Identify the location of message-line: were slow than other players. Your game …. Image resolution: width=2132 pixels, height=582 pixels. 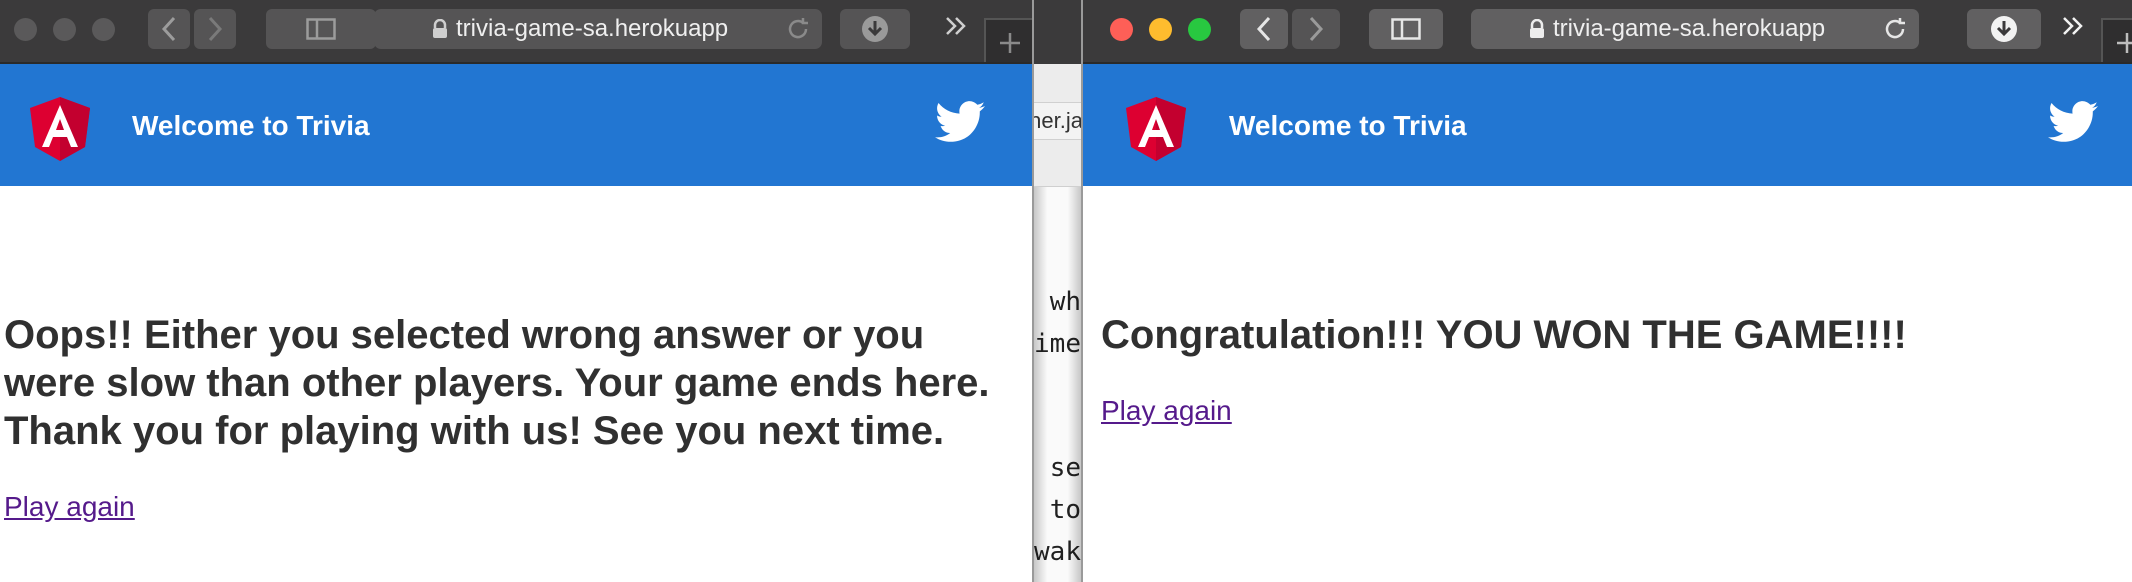
(497, 383).